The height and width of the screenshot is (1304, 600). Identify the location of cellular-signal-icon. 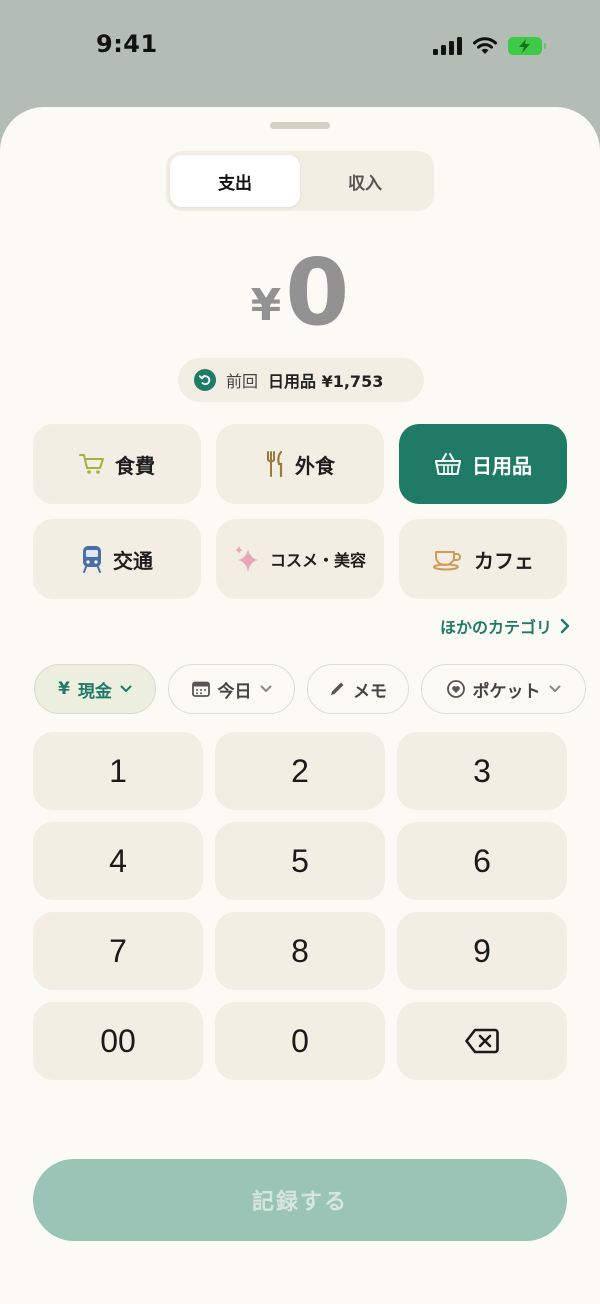
(447, 45).